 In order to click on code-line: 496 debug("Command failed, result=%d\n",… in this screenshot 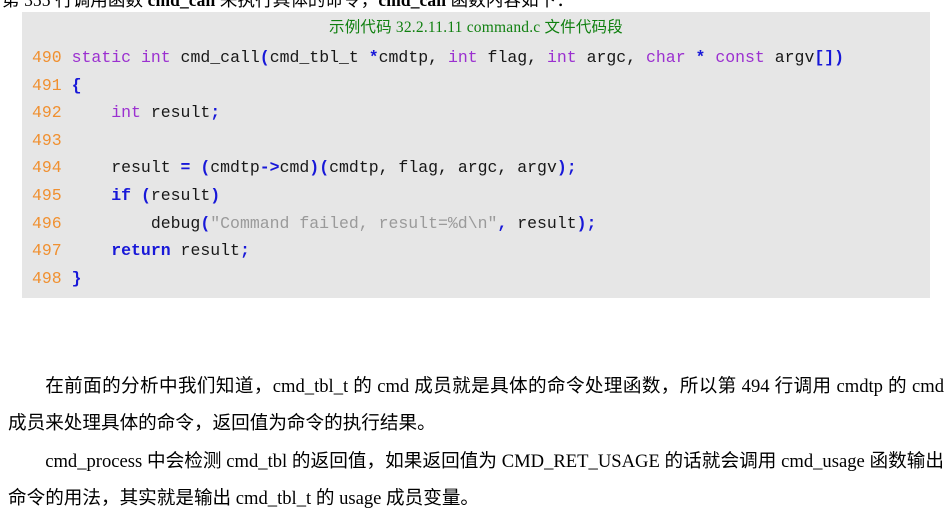, I will do `click(476, 224)`.